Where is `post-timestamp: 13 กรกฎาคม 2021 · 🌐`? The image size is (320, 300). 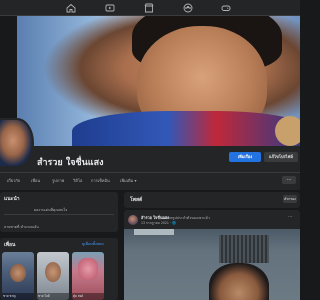
post-timestamp: 13 กรกฎาคม 2021 · 🌐 is located at coordinates (158, 223).